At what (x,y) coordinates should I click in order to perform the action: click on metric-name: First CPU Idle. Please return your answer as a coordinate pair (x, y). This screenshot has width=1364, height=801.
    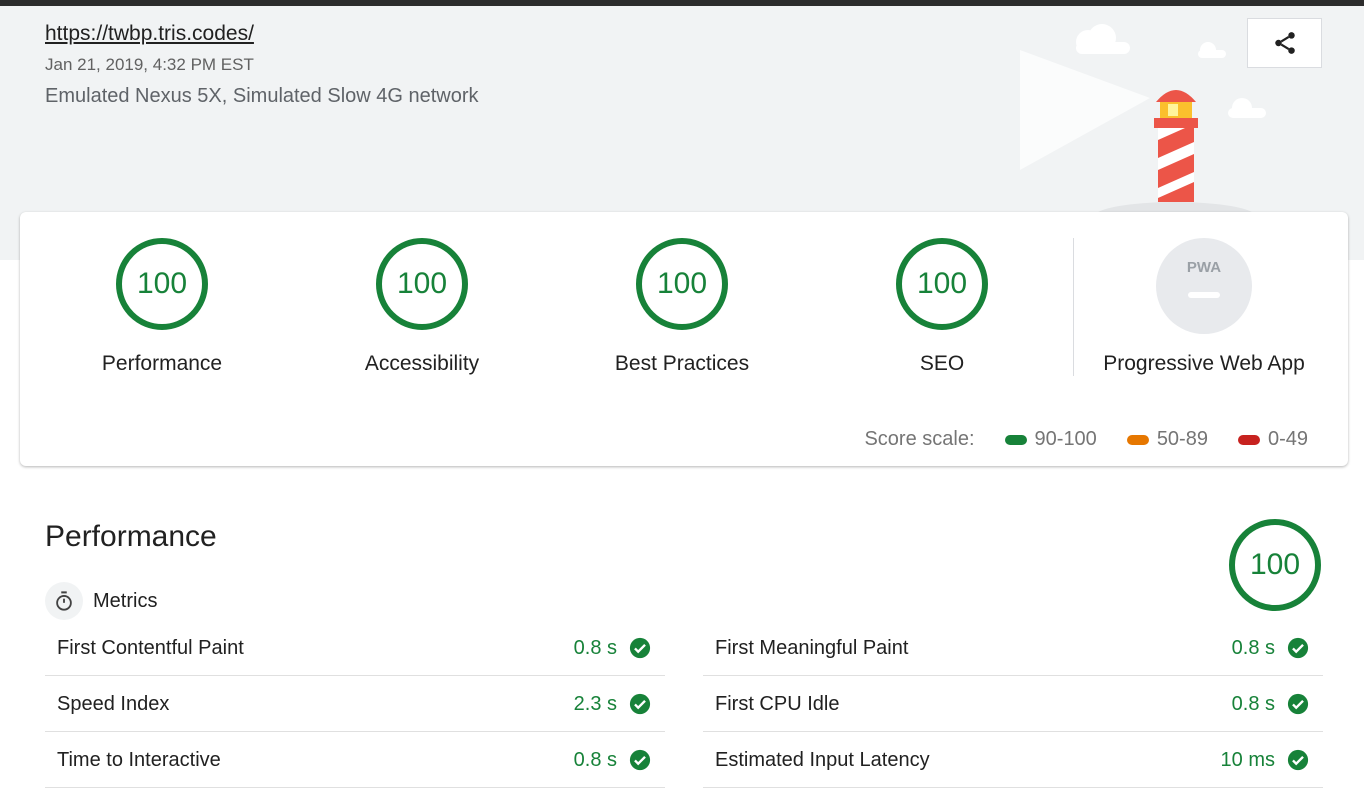
    Looking at the image, I should click on (777, 703).